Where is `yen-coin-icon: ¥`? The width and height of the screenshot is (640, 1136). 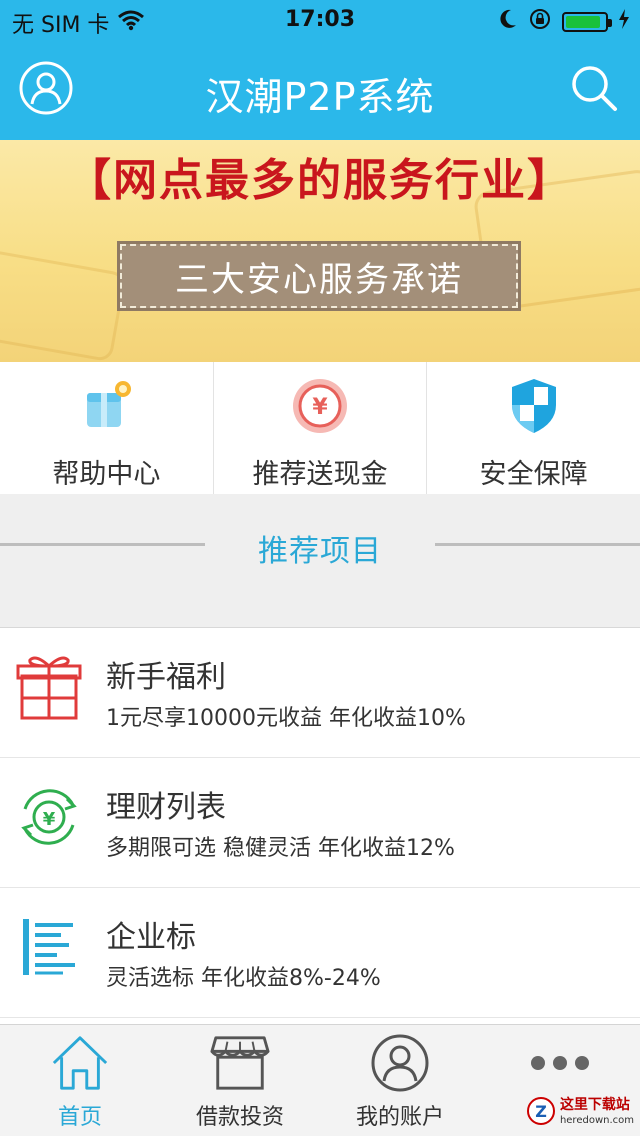 yen-coin-icon: ¥ is located at coordinates (320, 406).